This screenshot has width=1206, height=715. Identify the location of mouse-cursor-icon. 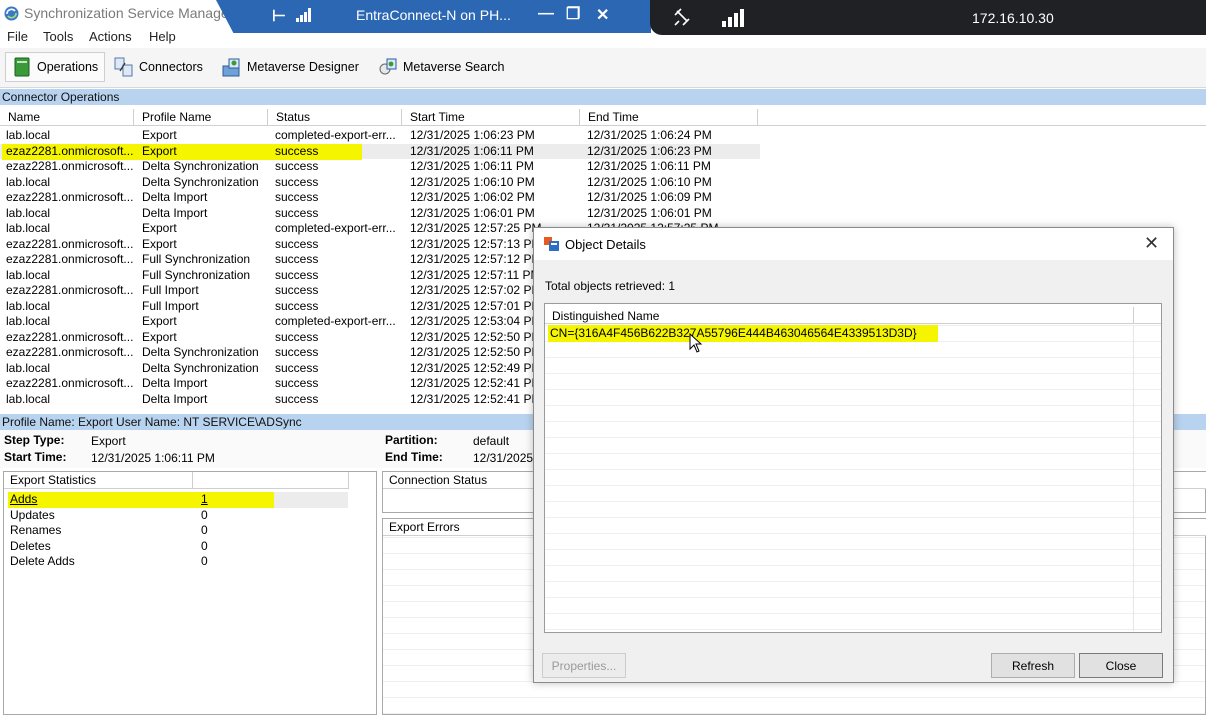
(696, 343).